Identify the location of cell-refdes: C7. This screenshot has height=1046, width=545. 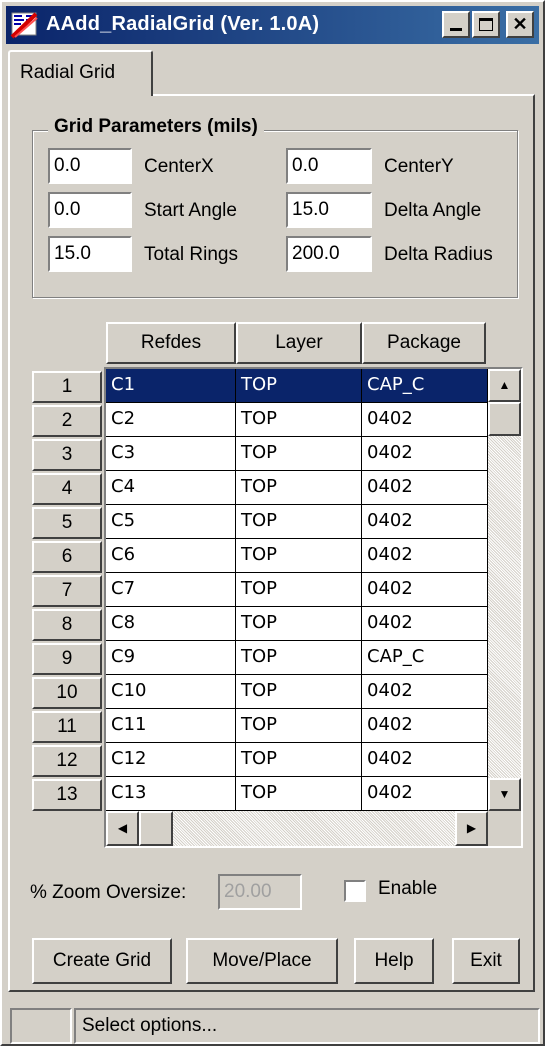
(171, 590).